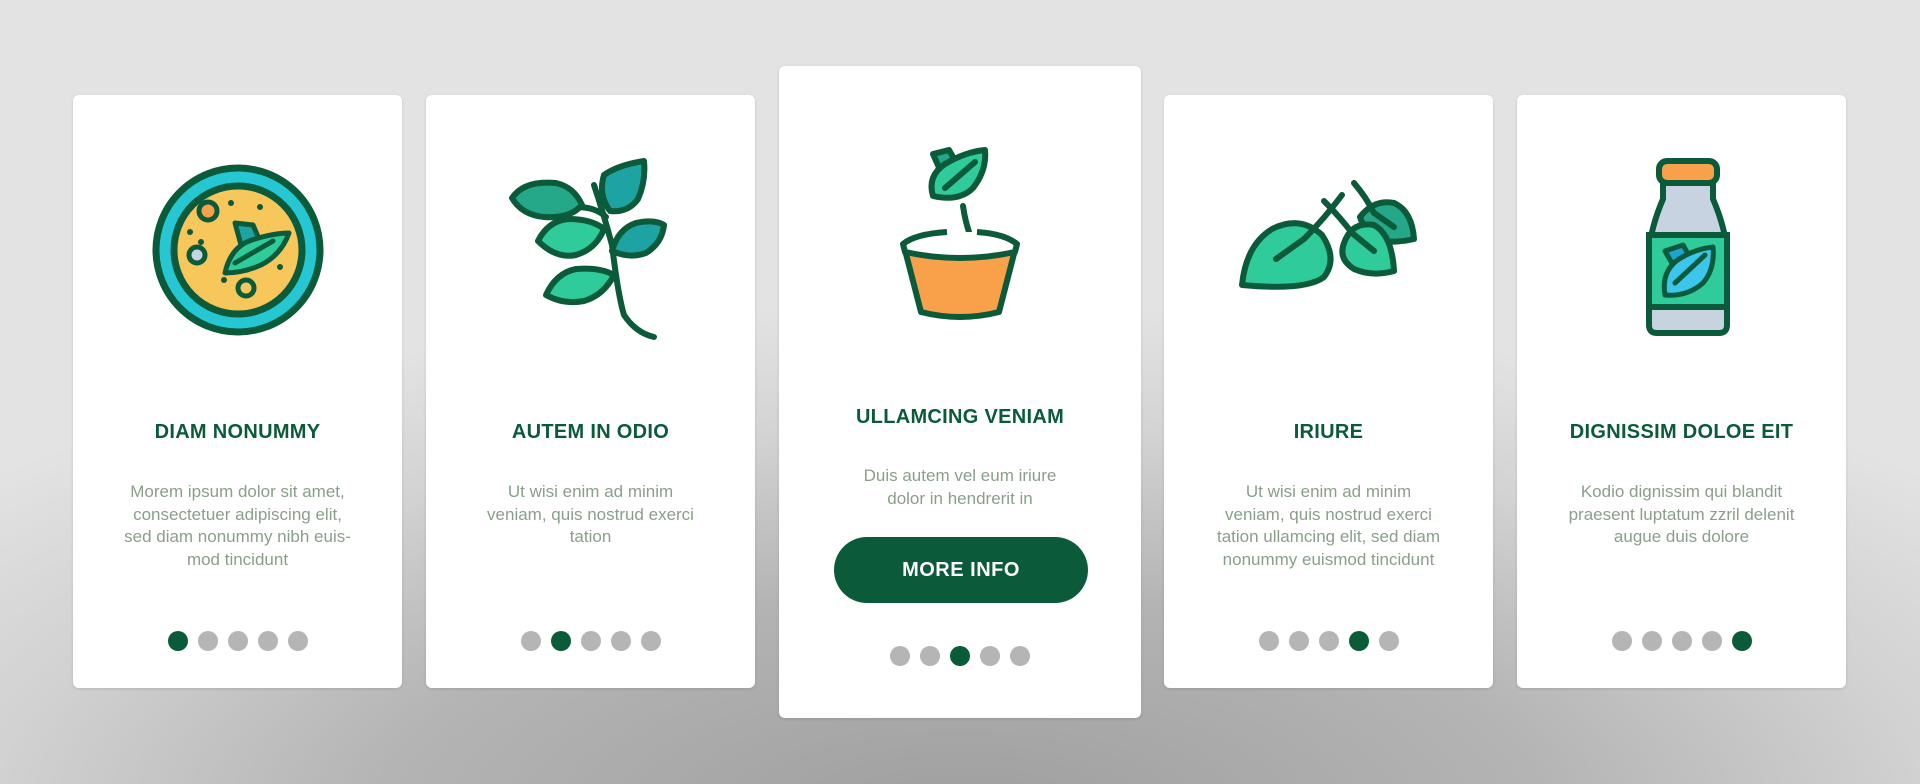 This screenshot has height=784, width=1920. Describe the element at coordinates (1328, 250) in the screenshot. I see `basil-leaves-icon` at that location.